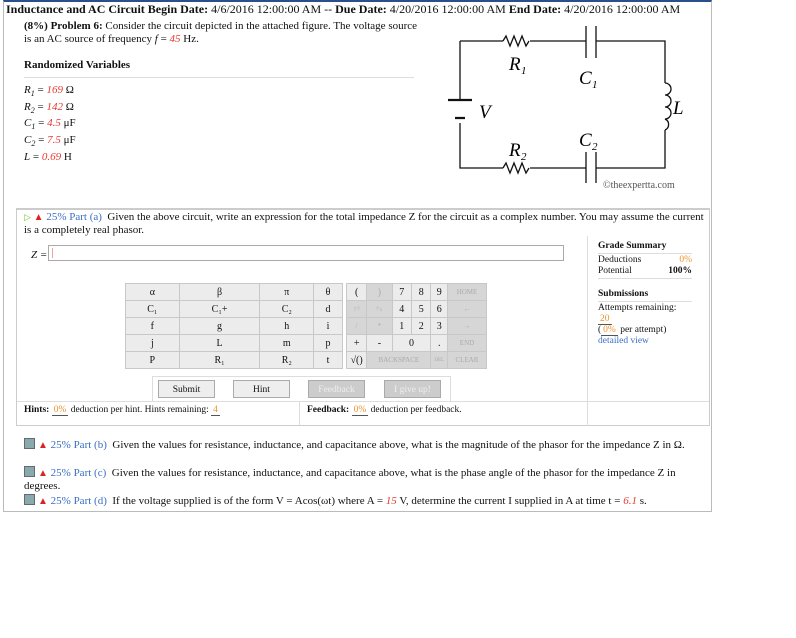 The width and height of the screenshot is (796, 638). Describe the element at coordinates (639, 185) in the screenshot. I see `copyright: ©theexpertta.com` at that location.